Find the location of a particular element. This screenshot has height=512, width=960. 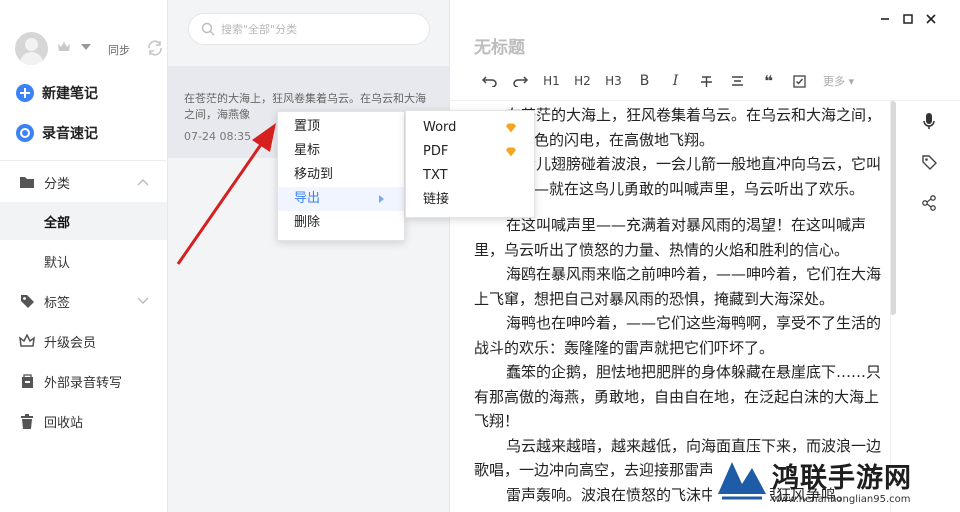

format-toolbar: H1 H2 H3 B I ❝ 更多 ▾ is located at coordinates (664, 81).